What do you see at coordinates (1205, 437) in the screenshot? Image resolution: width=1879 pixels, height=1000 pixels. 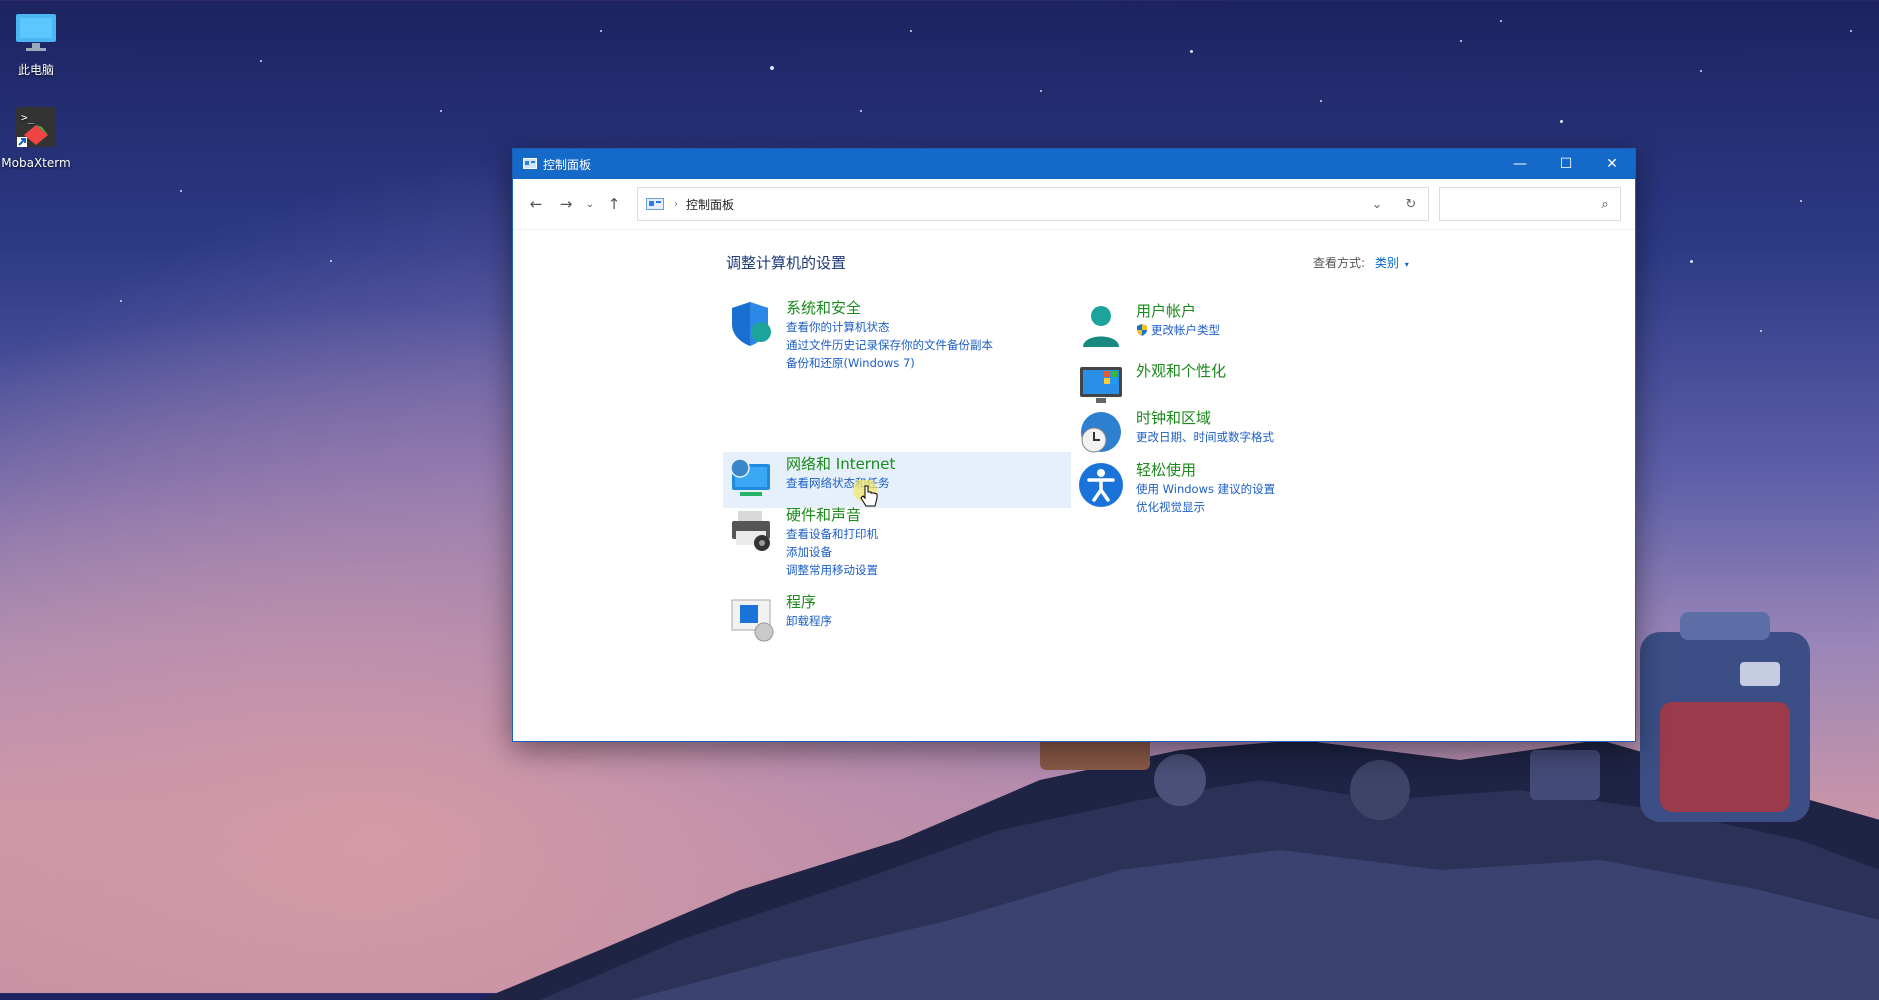 I see `category-link: 更改日期、时间或数字格式` at bounding box center [1205, 437].